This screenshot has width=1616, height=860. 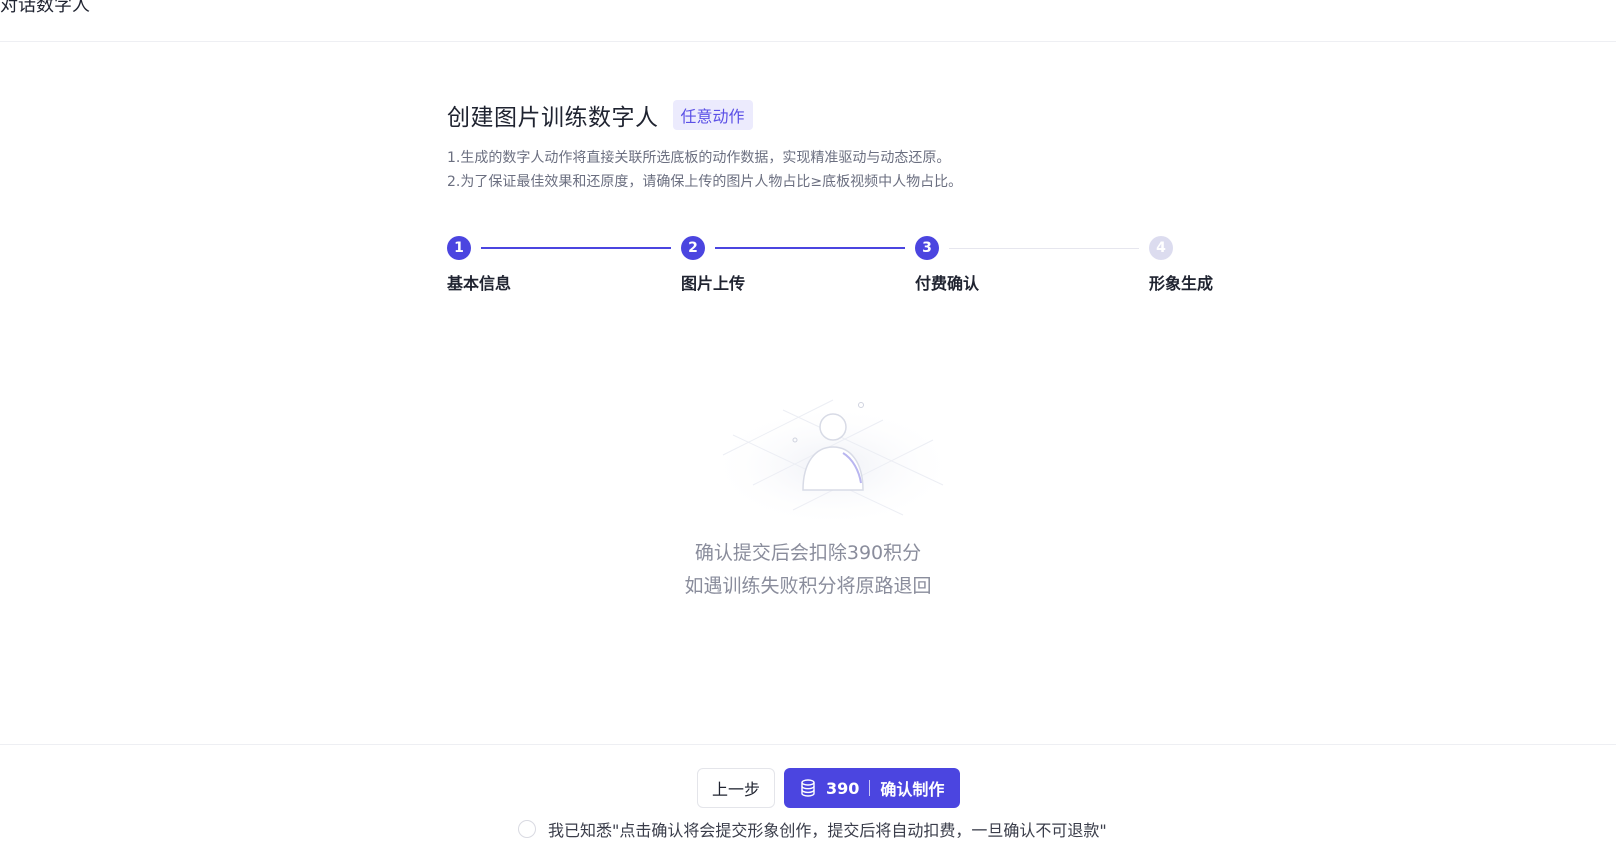 I want to click on step-label: 付费确认, so click(x=947, y=283).